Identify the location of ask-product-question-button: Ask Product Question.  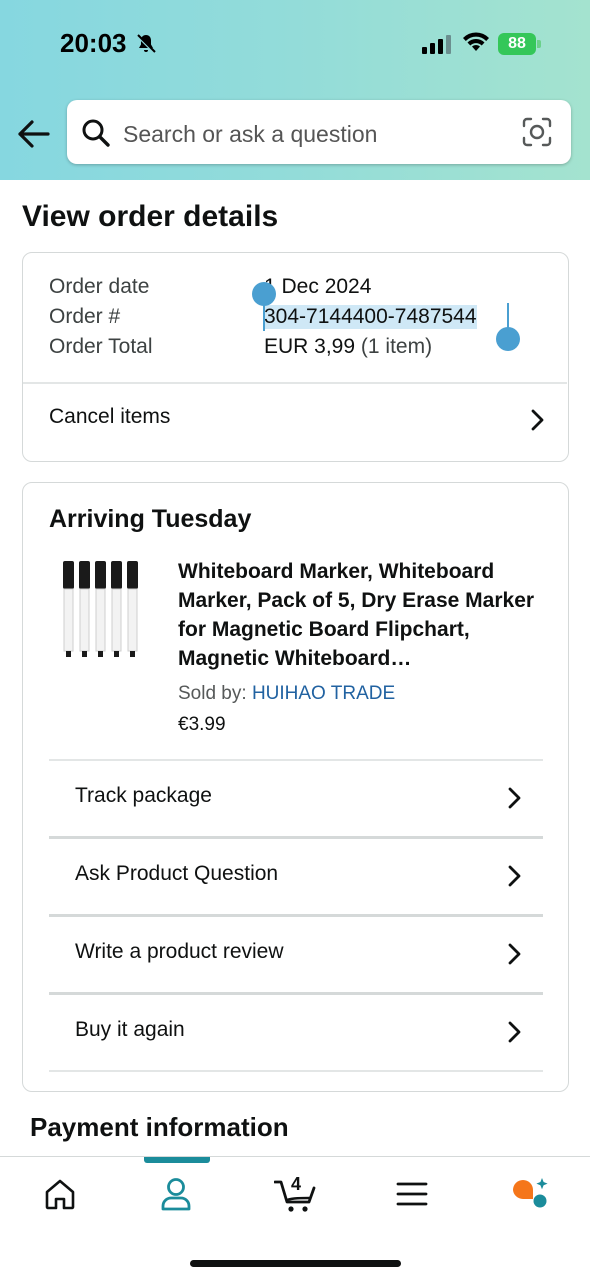
(296, 877).